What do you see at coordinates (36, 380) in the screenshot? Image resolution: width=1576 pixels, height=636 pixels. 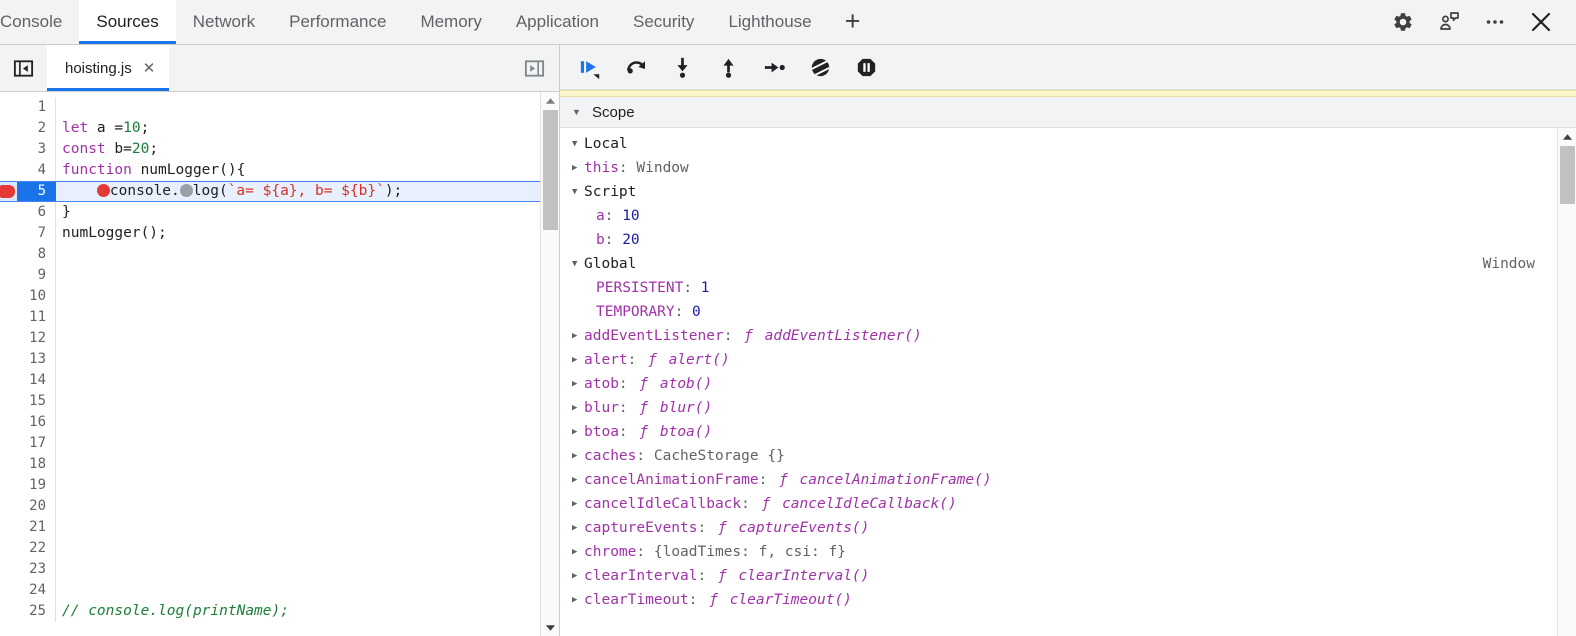 I see `line-number: 14` at bounding box center [36, 380].